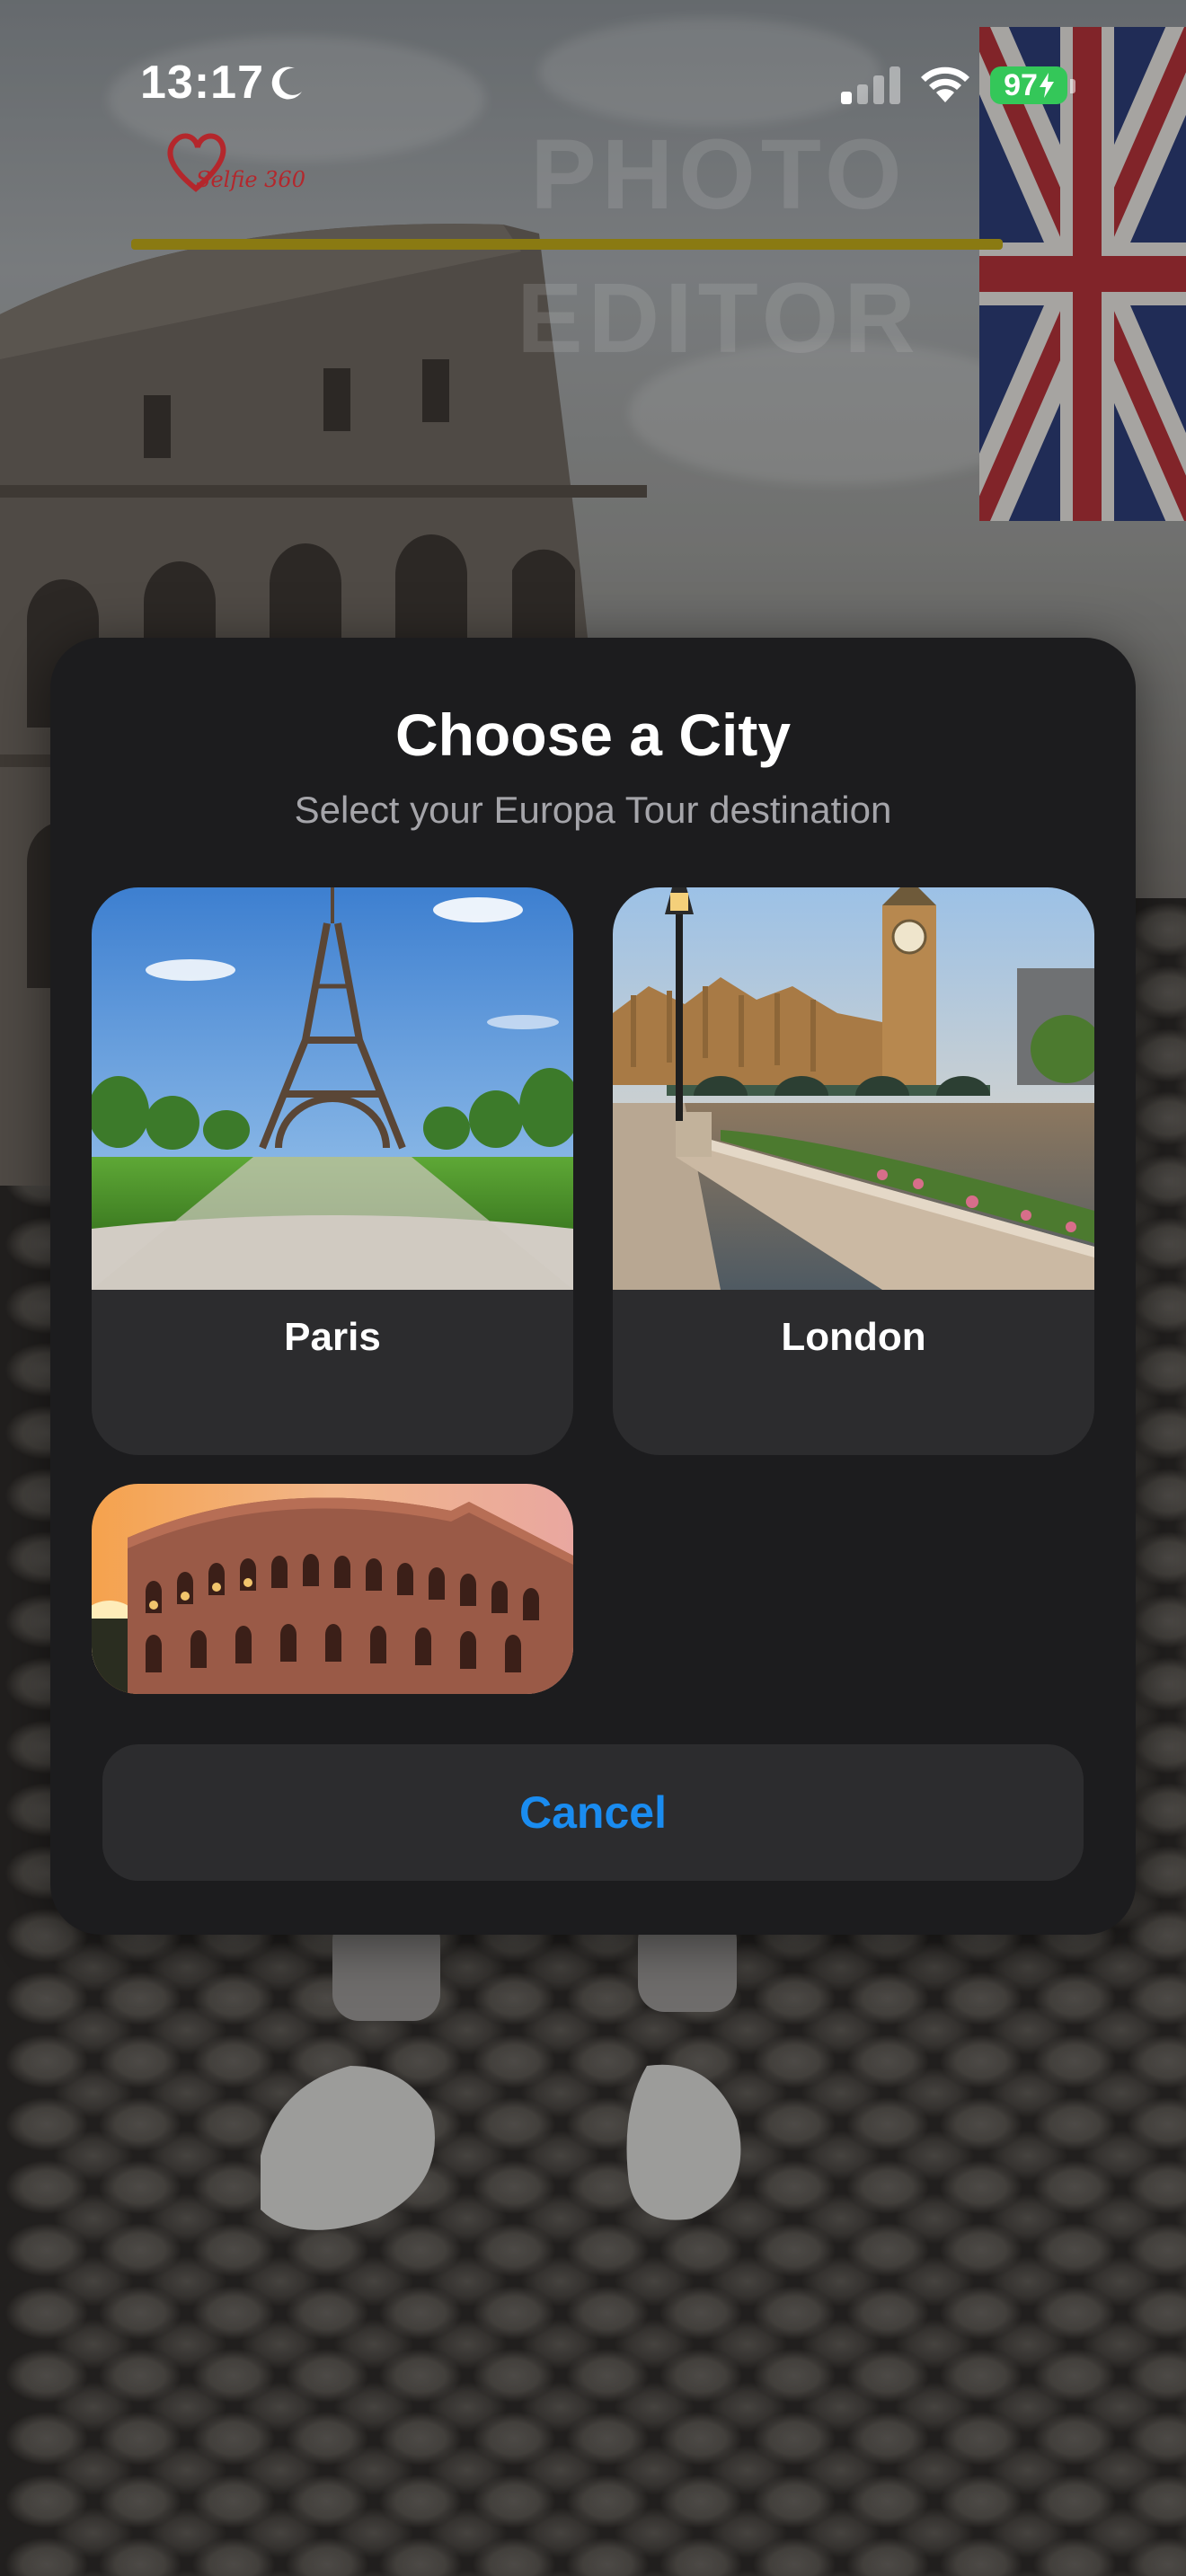  Describe the element at coordinates (1021, 84) in the screenshot. I see `battery-level: 97` at that location.